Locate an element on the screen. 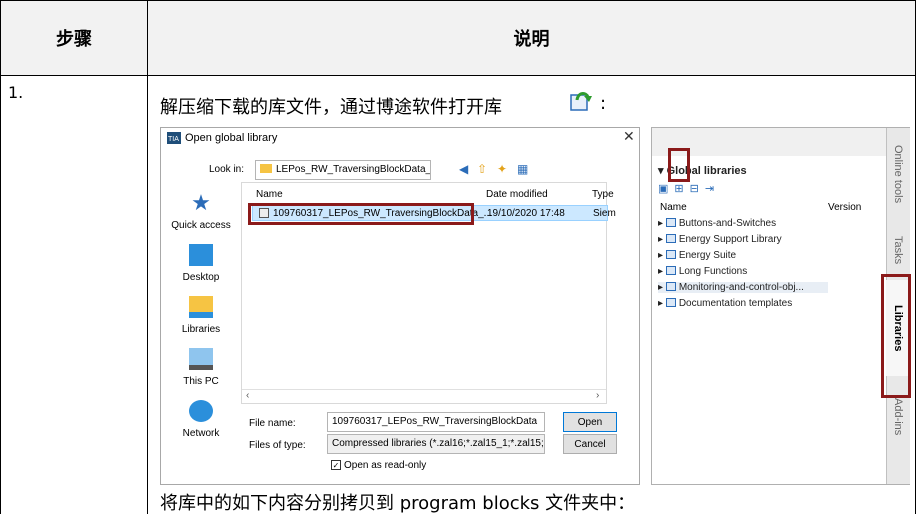 Image resolution: width=916 pixels, height=515 pixels. back-icon: ◀ is located at coordinates (463, 169).